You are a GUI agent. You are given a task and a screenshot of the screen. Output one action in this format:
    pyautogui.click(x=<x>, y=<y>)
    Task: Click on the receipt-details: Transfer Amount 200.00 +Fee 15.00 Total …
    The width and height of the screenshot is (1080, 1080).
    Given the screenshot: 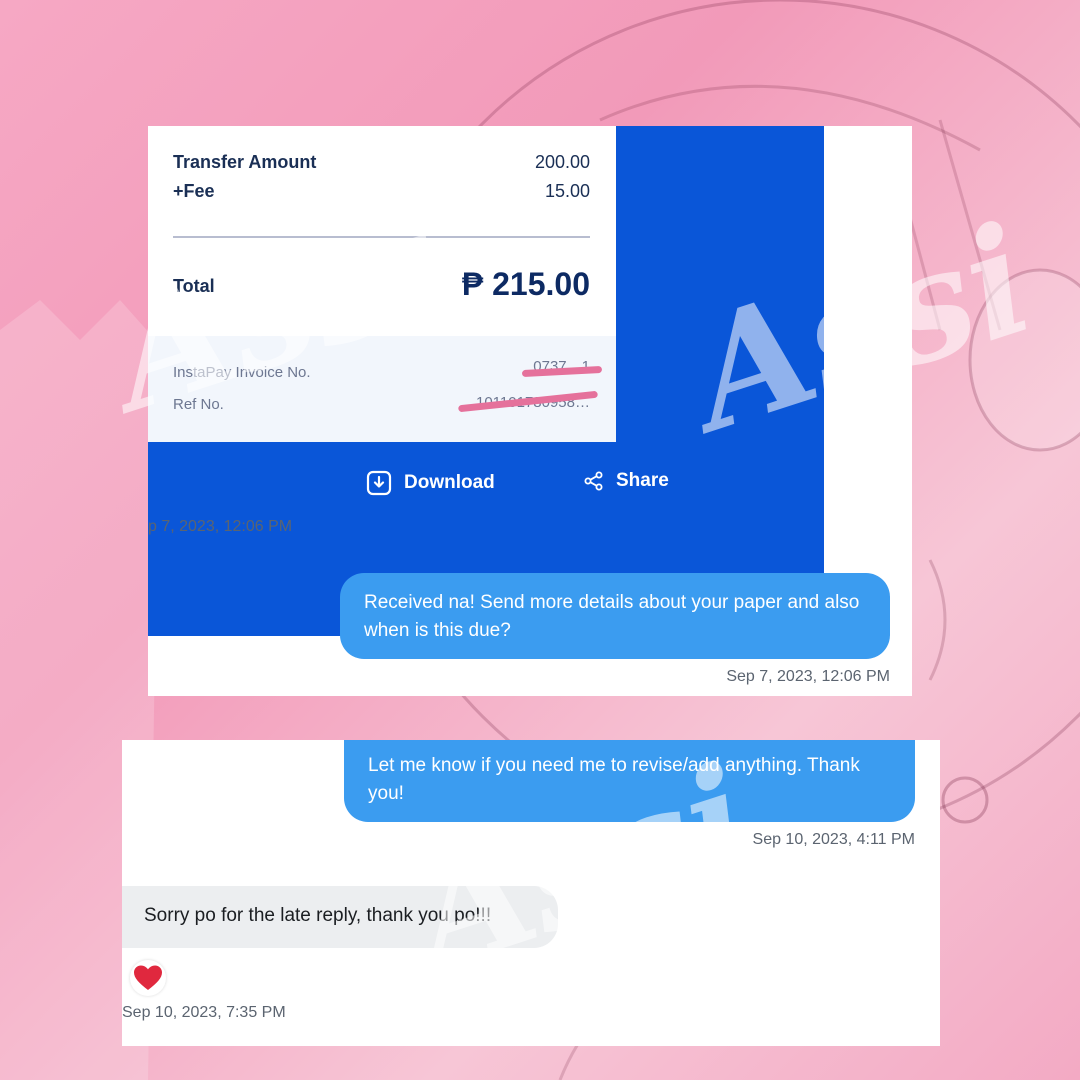 What is the action you would take?
    pyautogui.click(x=382, y=284)
    